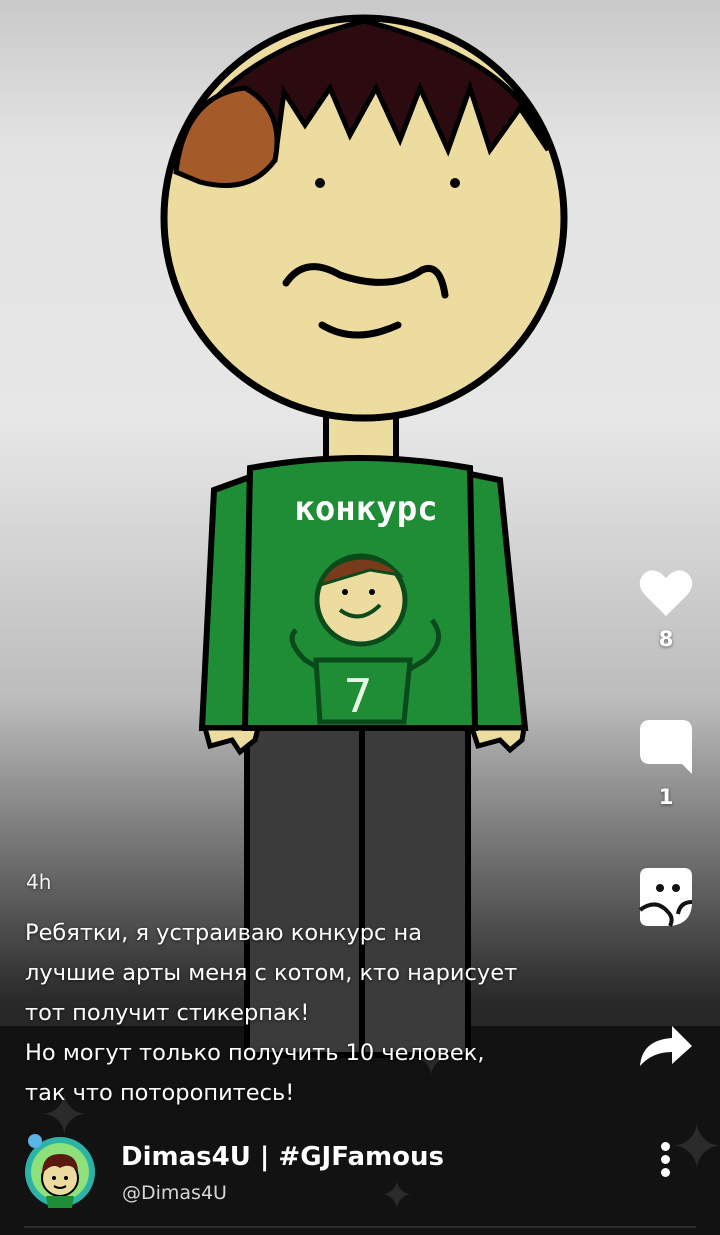 Image resolution: width=720 pixels, height=1235 pixels. Describe the element at coordinates (666, 593) in the screenshot. I see `heart-icon` at that location.